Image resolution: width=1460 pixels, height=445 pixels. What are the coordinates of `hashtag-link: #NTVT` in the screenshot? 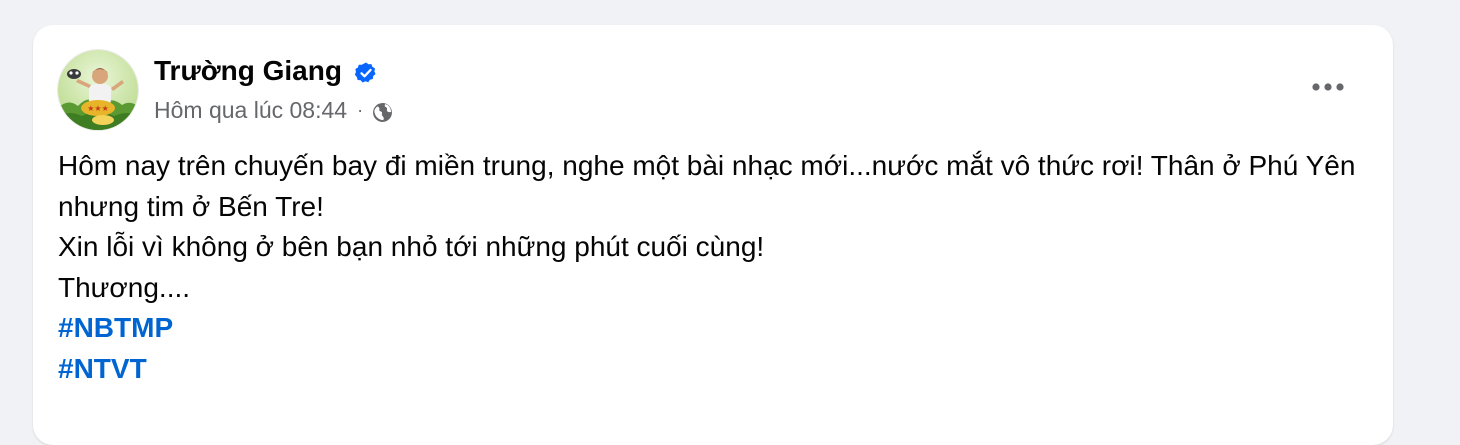 It's located at (708, 369).